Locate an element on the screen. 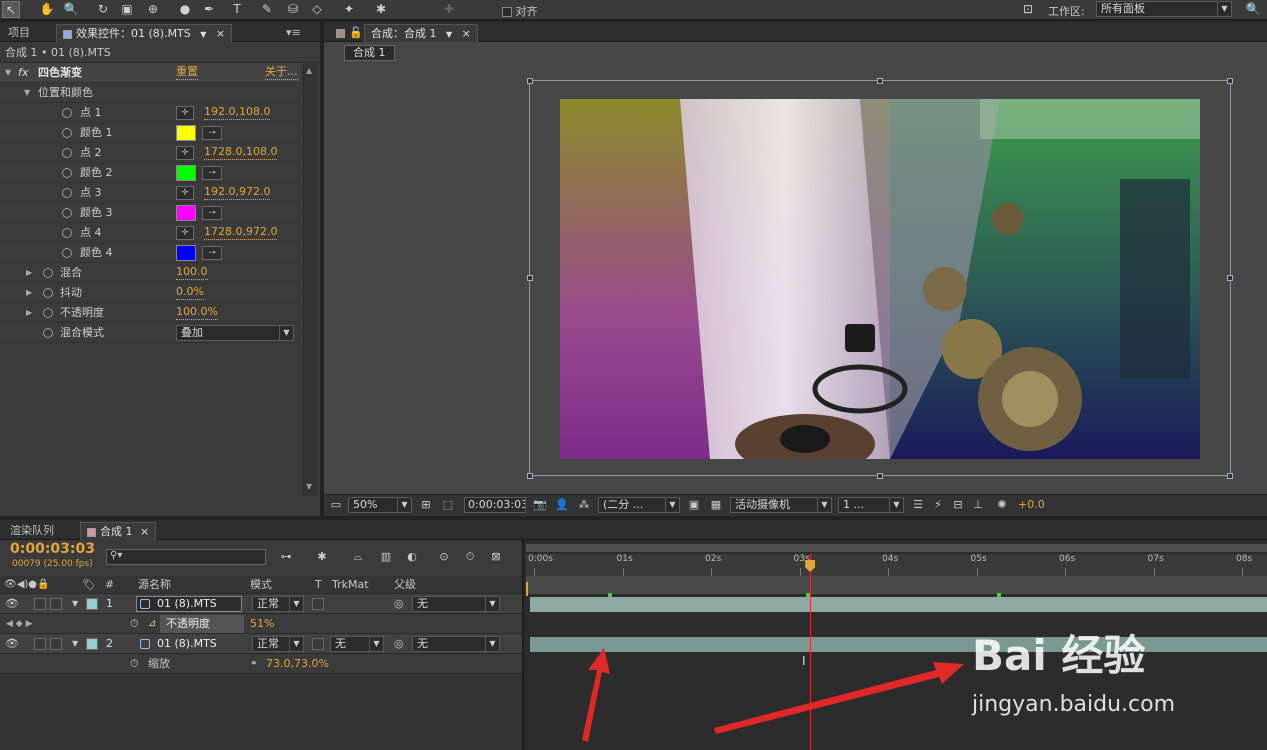  workspace-select: 所有面板 ▼ is located at coordinates (1164, 9).